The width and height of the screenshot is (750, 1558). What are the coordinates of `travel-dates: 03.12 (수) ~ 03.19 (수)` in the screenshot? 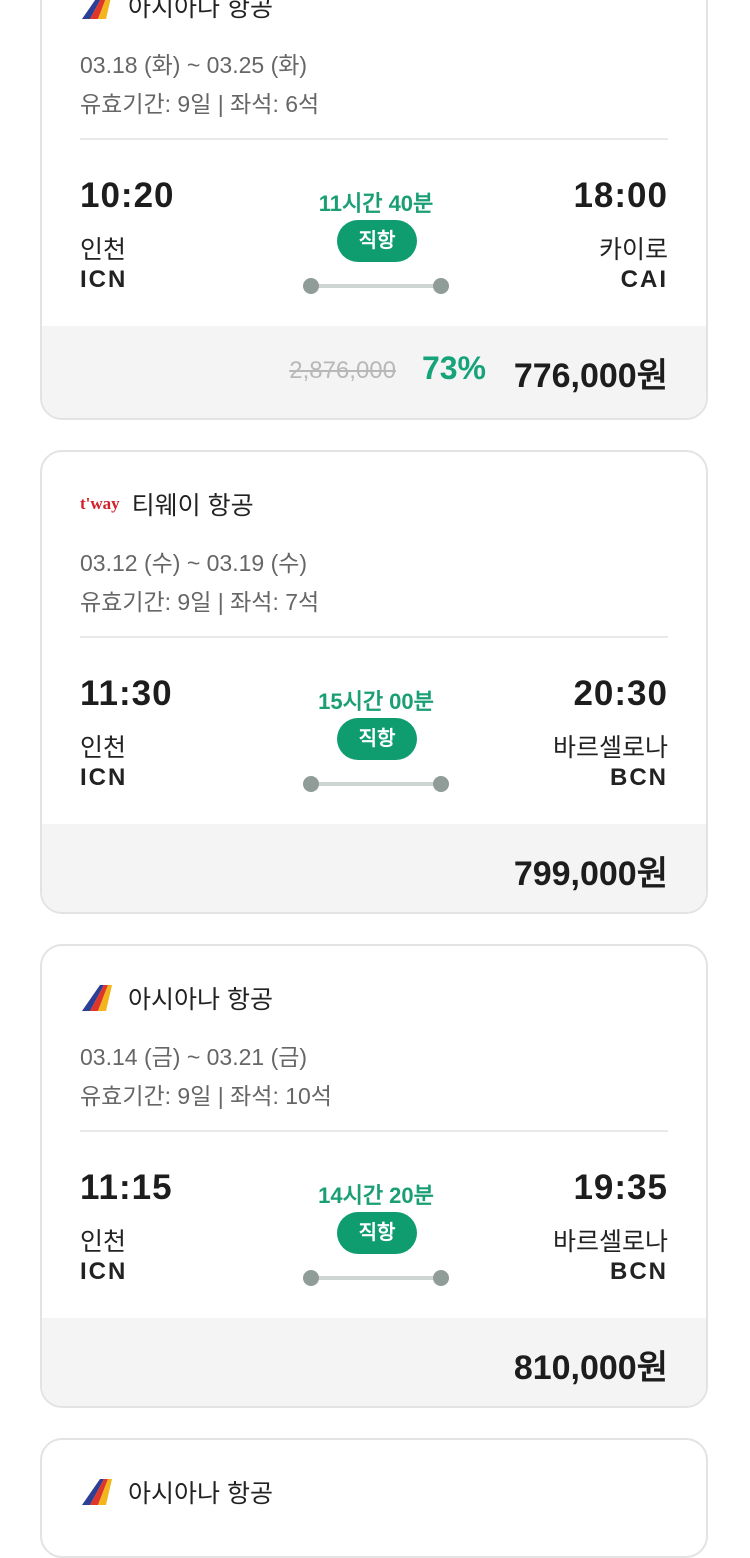 It's located at (194, 563).